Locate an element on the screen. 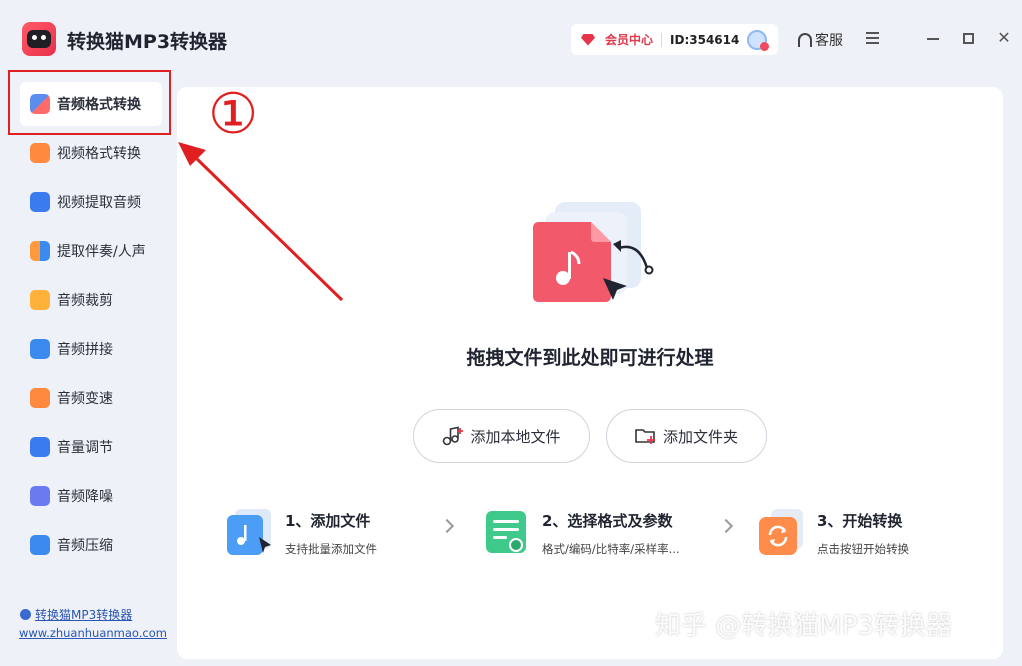 Image resolution: width=1022 pixels, height=666 pixels. annotation-highlight-box is located at coordinates (89, 102).